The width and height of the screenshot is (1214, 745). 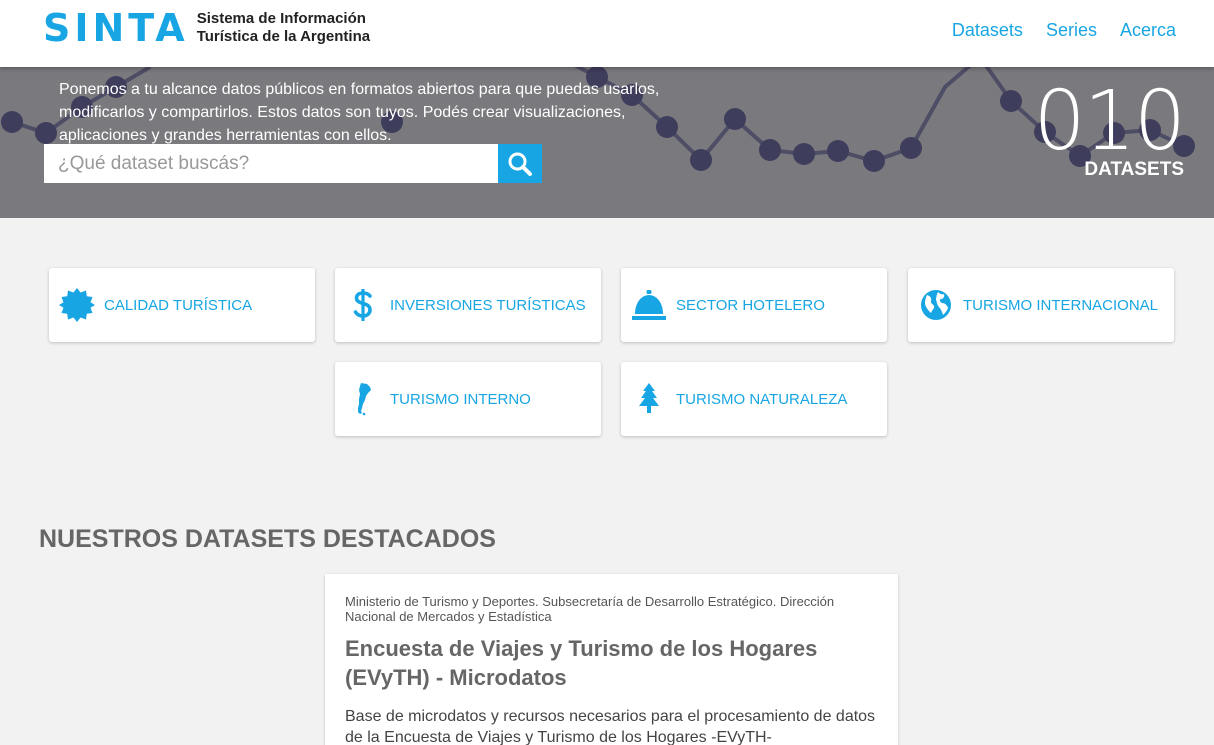 I want to click on category-turismo-interno: TURISMO INTERNO, so click(x=468, y=399).